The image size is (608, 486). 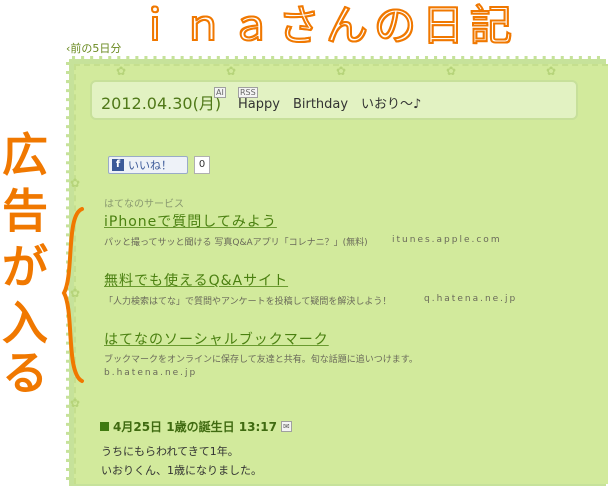 I want to click on ai-badge: AI, so click(x=220, y=92).